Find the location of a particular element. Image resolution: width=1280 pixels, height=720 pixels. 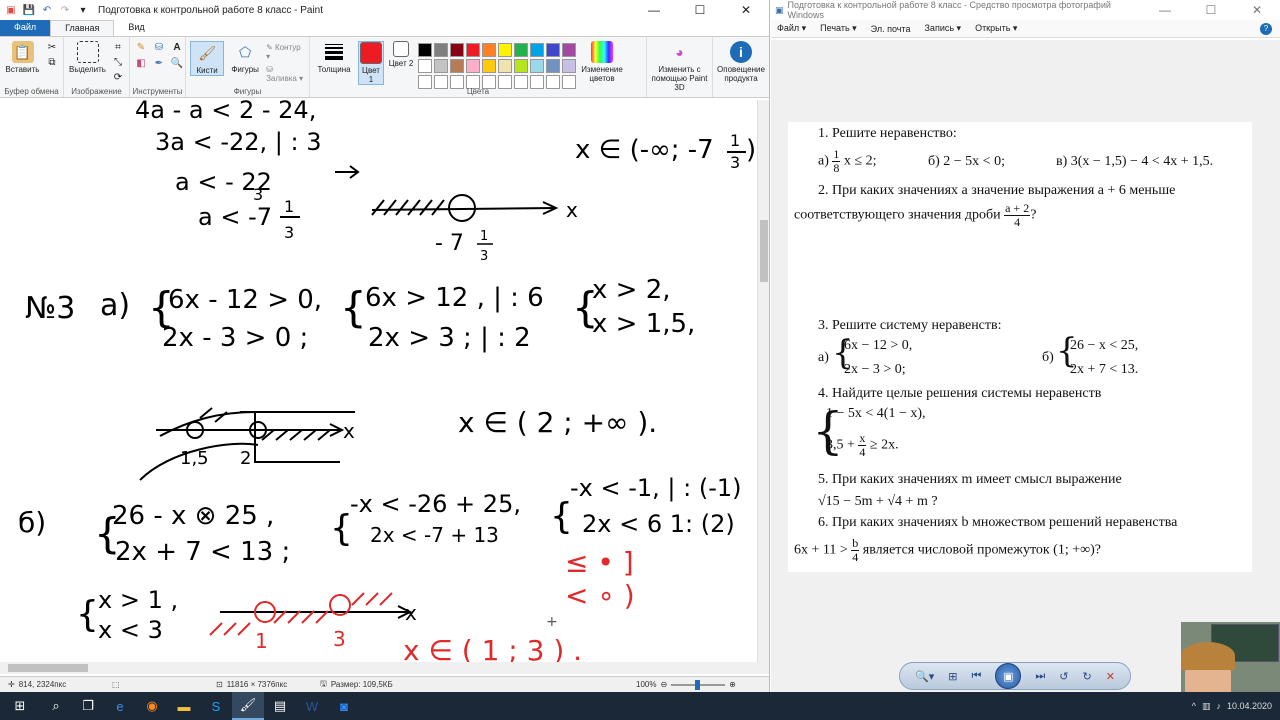

menu-burn: Запись ▾ is located at coordinates (943, 28).